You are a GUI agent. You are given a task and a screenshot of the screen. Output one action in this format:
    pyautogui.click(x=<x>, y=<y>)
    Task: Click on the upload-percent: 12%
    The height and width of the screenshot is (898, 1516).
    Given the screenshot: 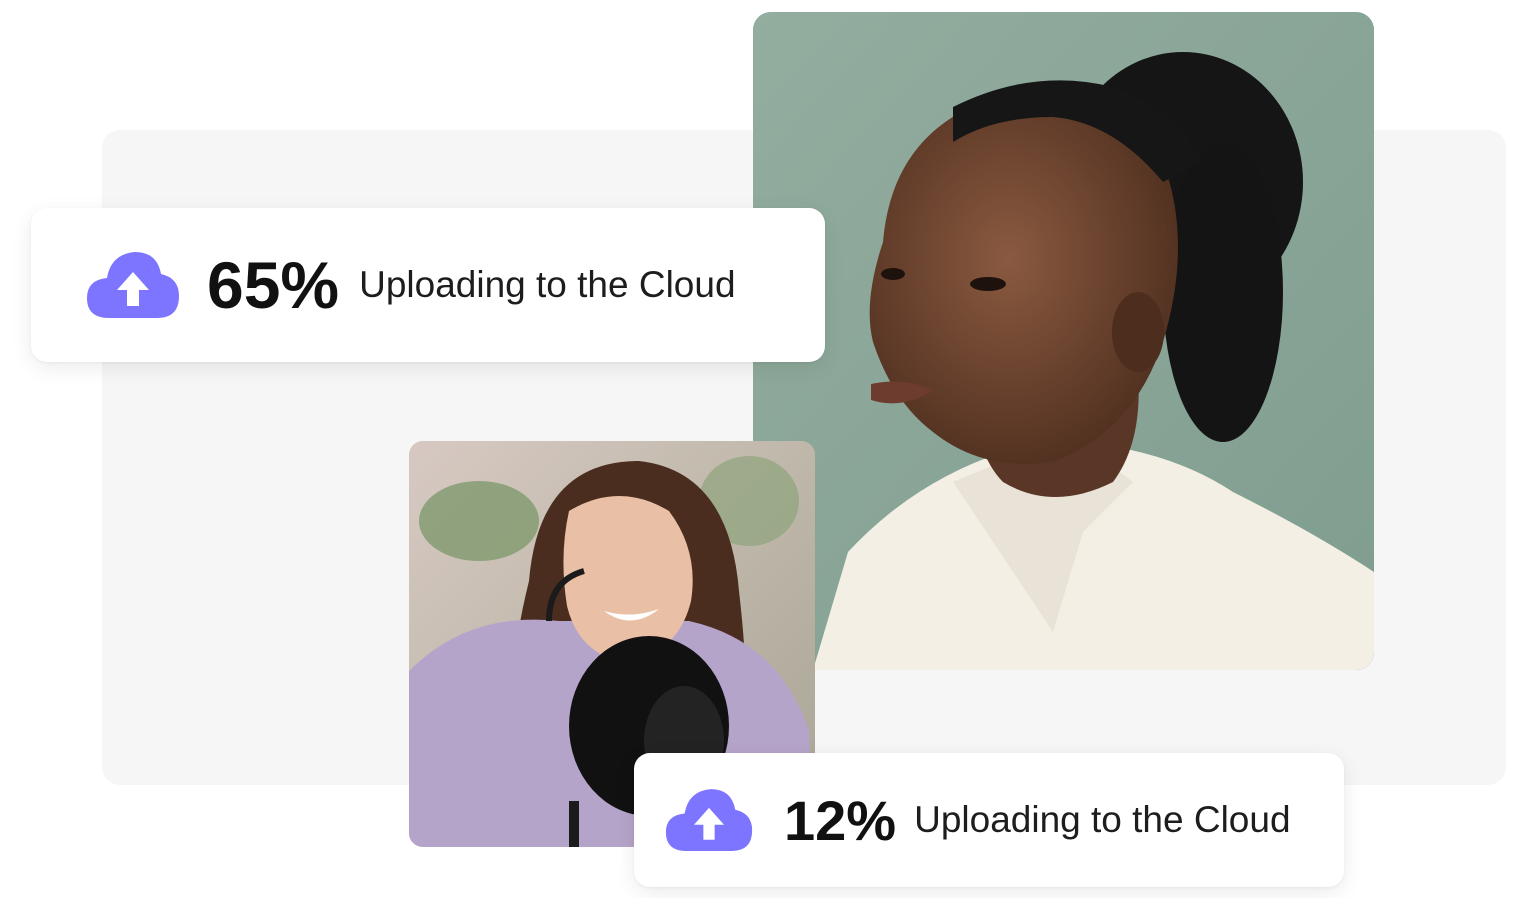 What is the action you would take?
    pyautogui.click(x=840, y=820)
    